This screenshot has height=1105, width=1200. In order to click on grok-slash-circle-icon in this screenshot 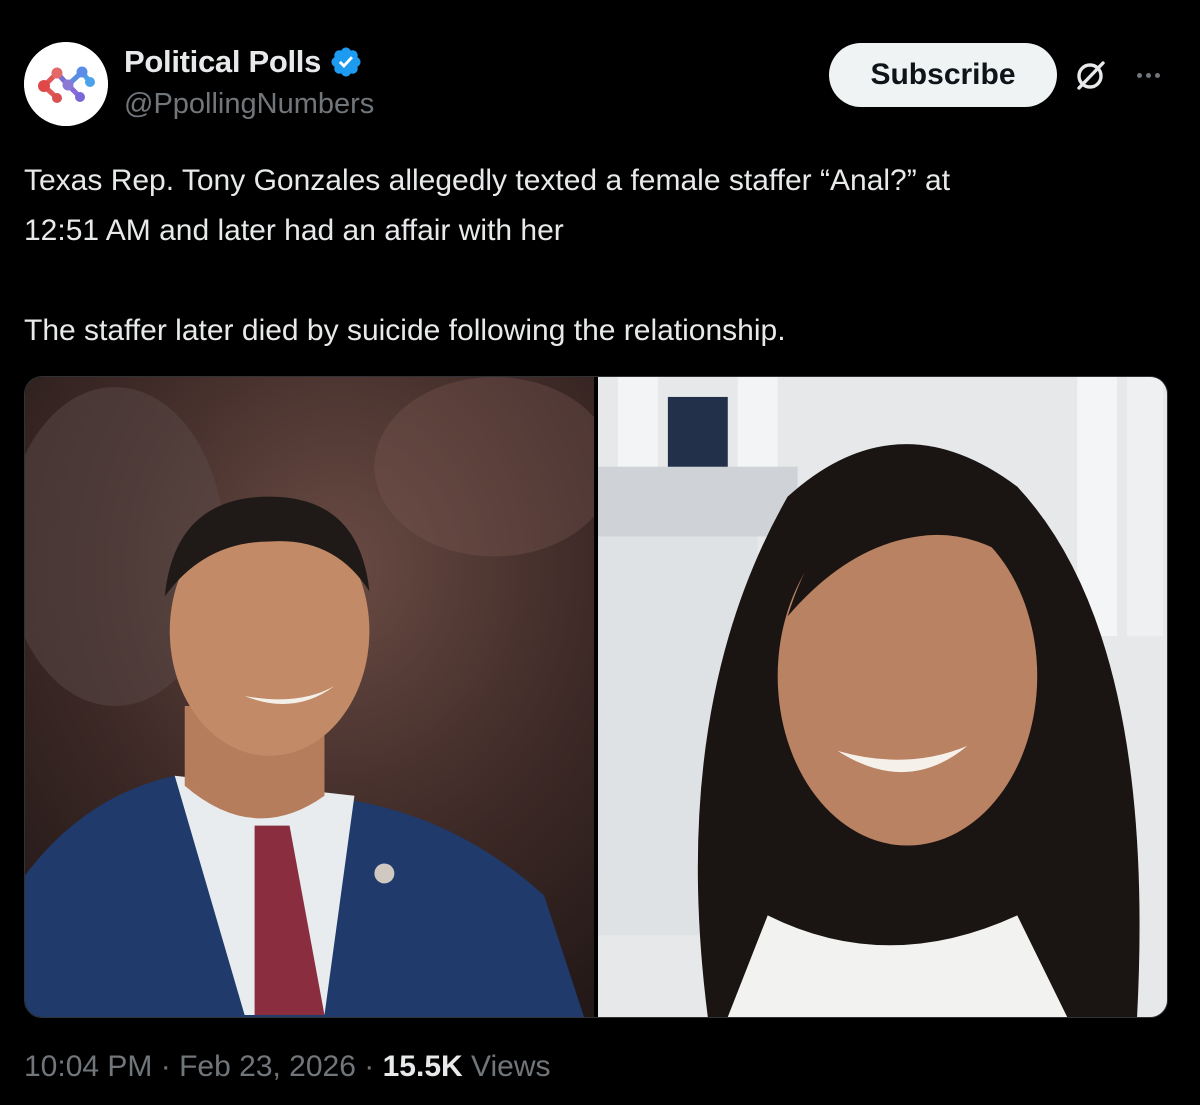, I will do `click(1090, 75)`.